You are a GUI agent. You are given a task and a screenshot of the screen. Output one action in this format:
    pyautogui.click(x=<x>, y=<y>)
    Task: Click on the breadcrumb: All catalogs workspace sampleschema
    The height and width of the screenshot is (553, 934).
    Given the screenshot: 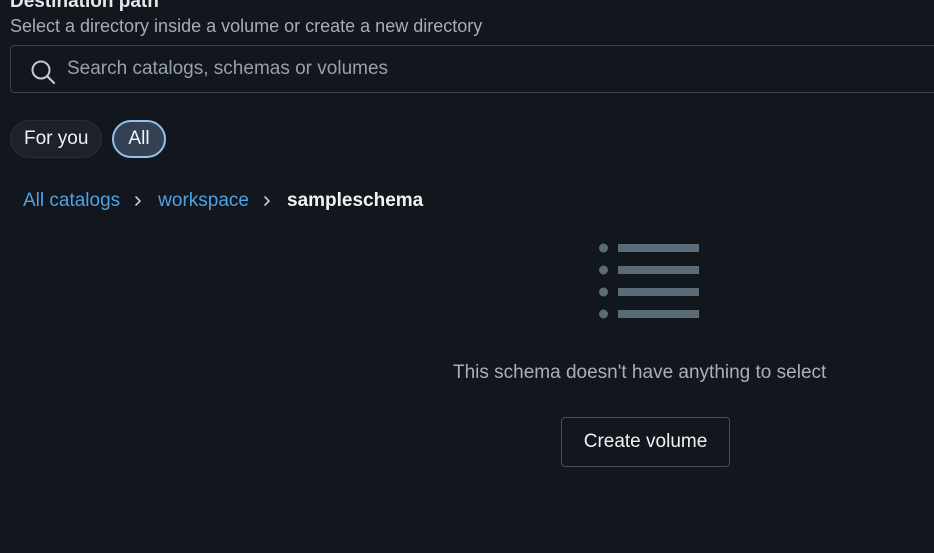 What is the action you would take?
    pyautogui.click(x=223, y=201)
    